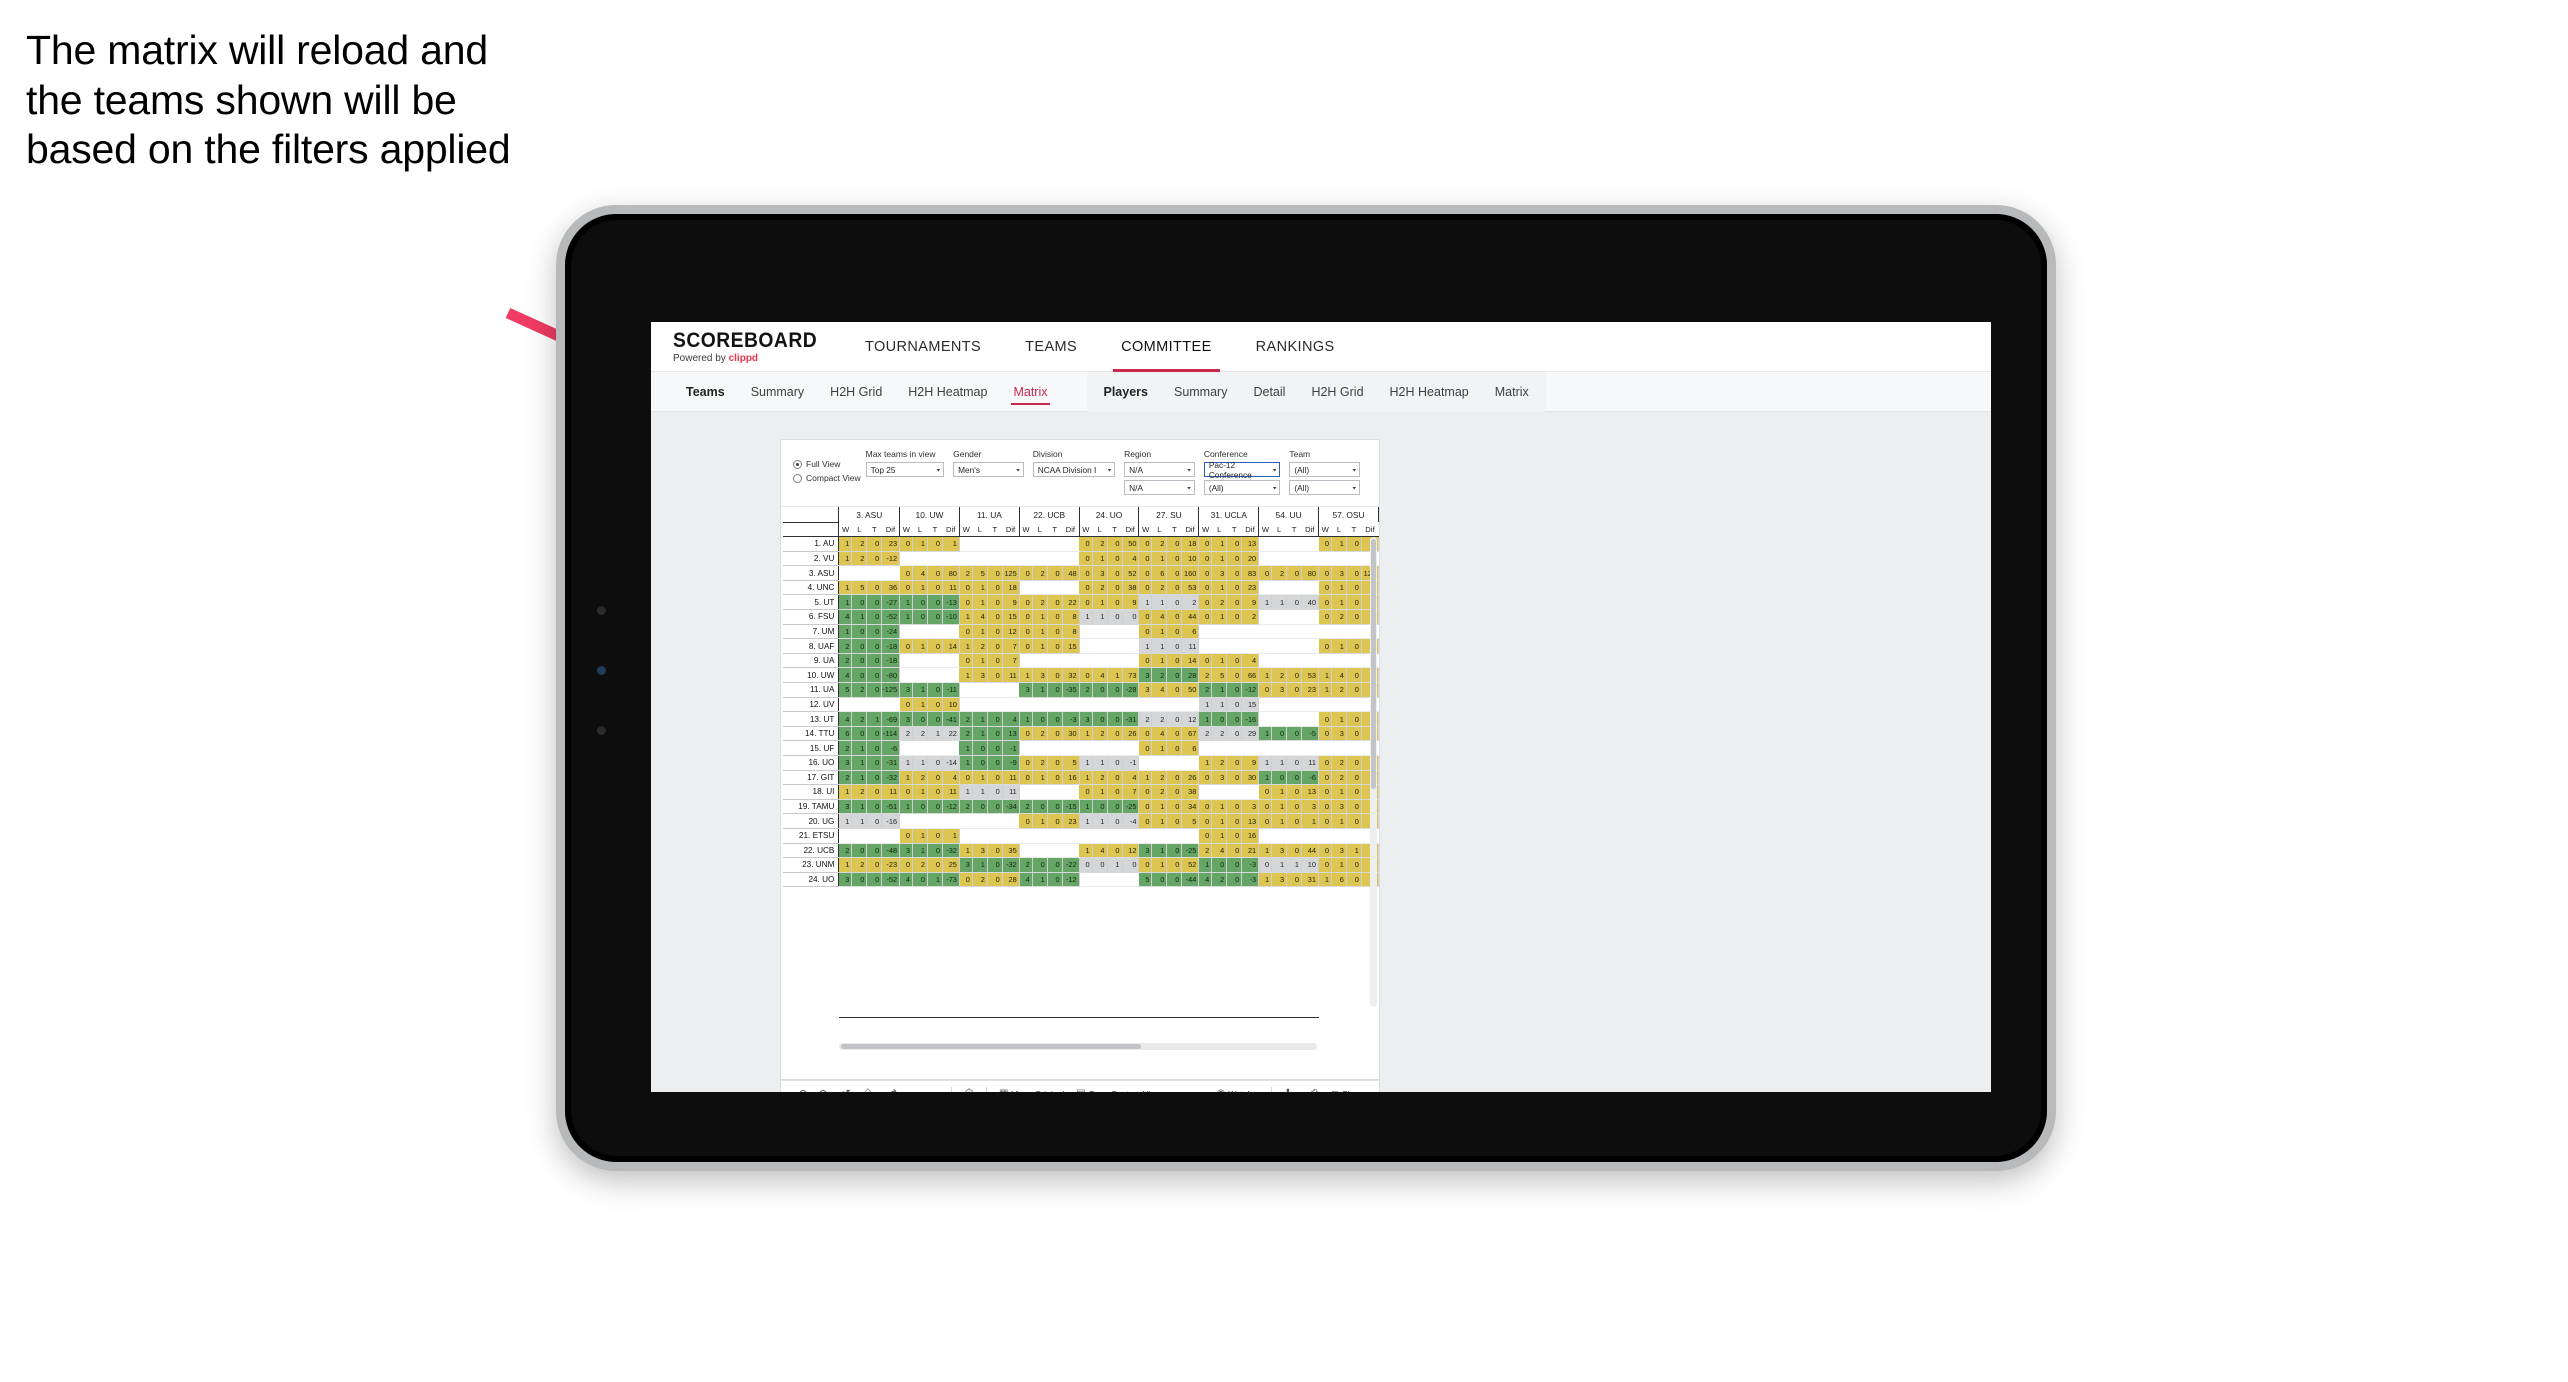  What do you see at coordinates (811, 880) in the screenshot?
I see `matrix-row-label: 24. UO` at bounding box center [811, 880].